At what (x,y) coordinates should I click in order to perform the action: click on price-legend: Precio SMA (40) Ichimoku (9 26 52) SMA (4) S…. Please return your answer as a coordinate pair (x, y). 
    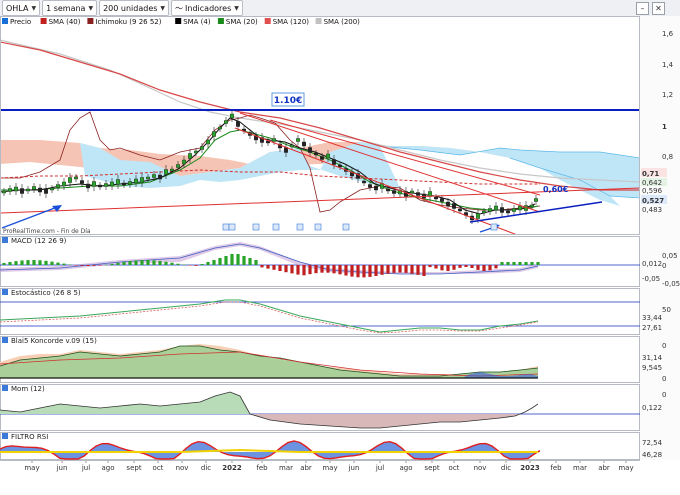
    Looking at the image, I should click on (181, 22).